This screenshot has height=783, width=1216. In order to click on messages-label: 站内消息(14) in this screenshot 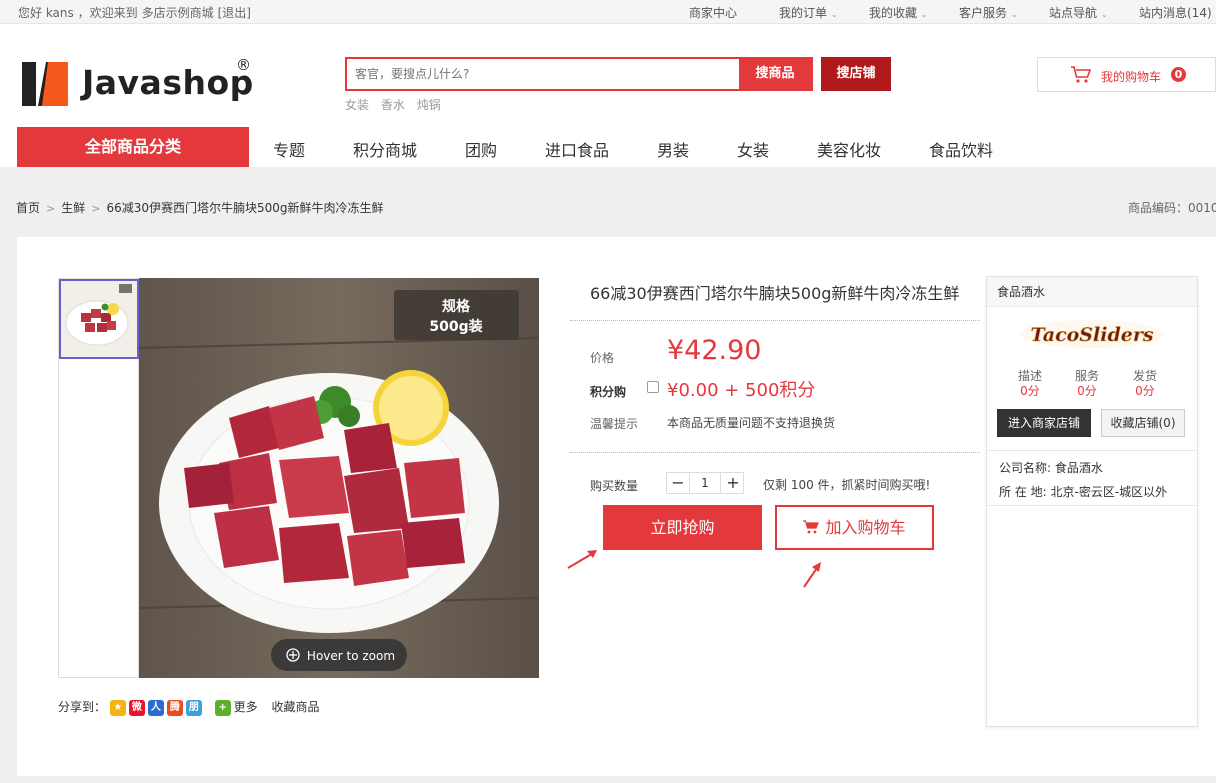, I will do `click(1175, 13)`.